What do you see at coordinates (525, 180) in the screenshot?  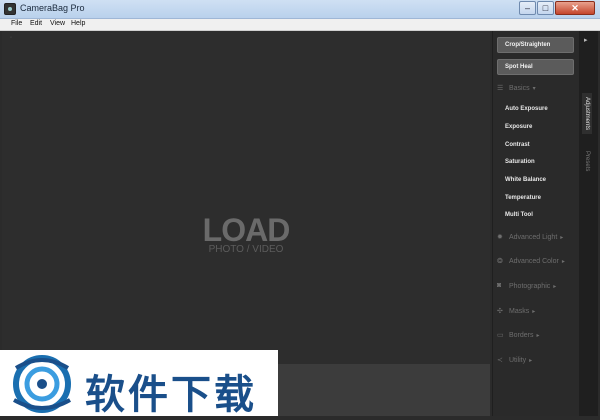 I see `basics-white-balance: White Balance` at bounding box center [525, 180].